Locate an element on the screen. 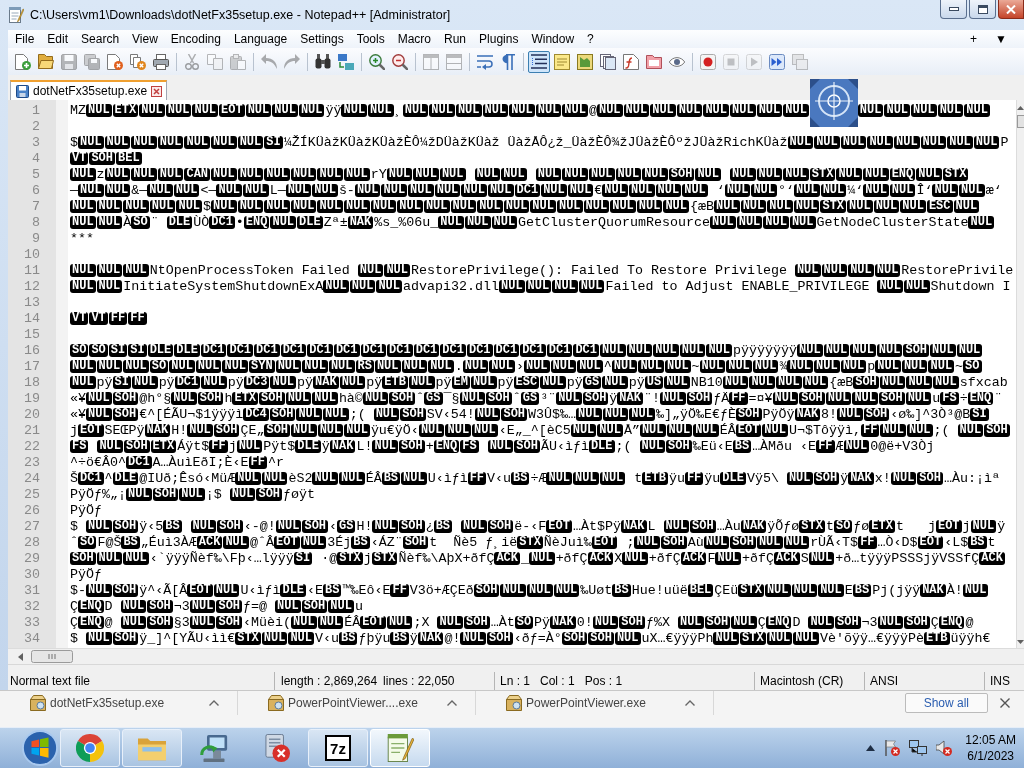 This screenshot has width=1024, height=768. code-text: 0@ë+V3Òj is located at coordinates (902, 446).